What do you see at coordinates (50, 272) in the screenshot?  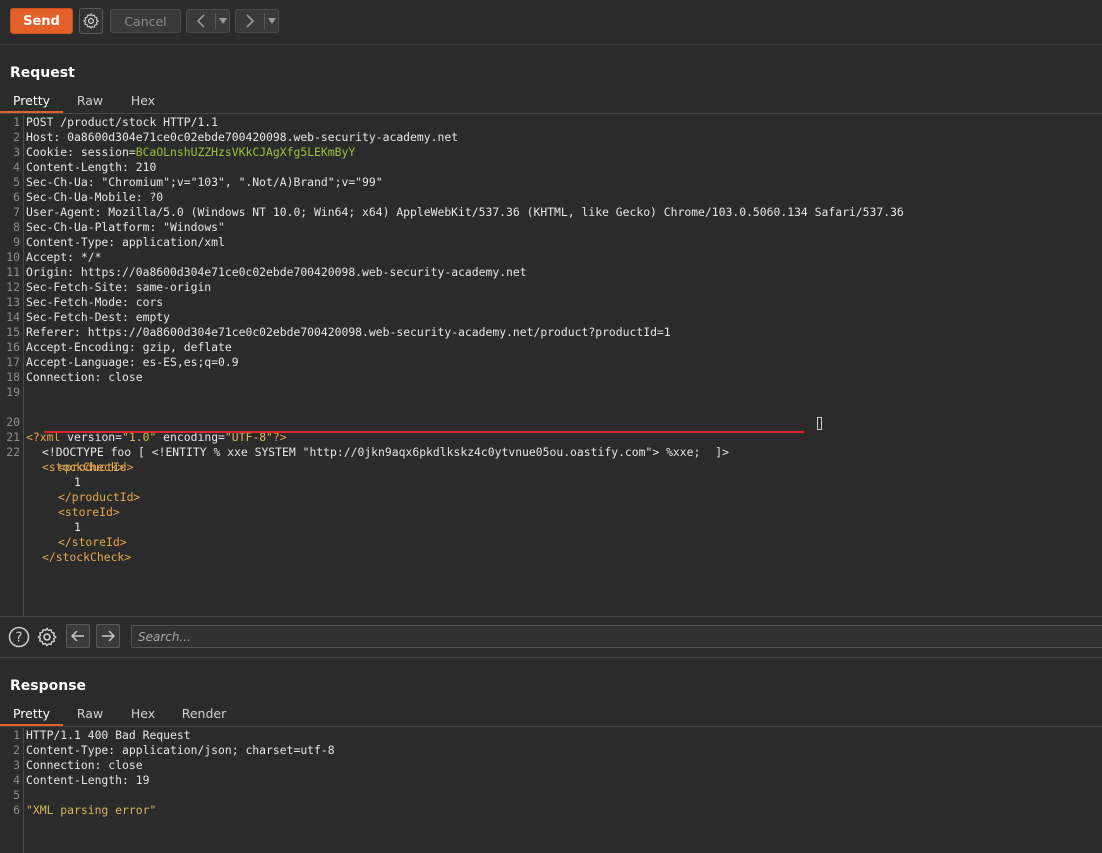 I see `header-name: Origin:` at bounding box center [50, 272].